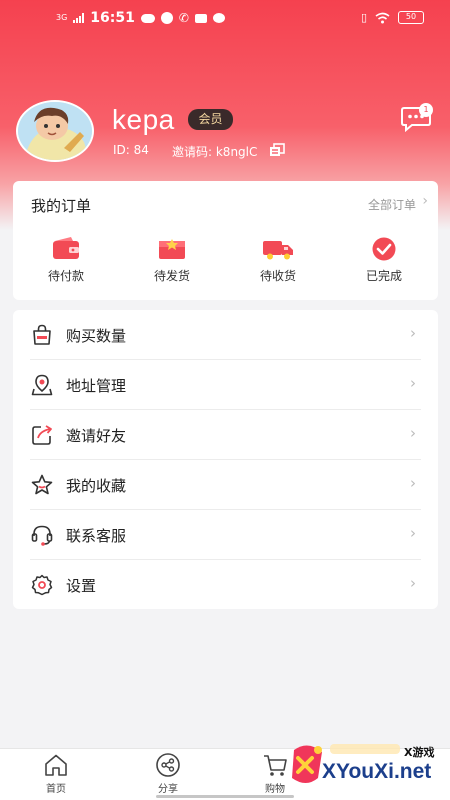 Image resolution: width=450 pixels, height=800 pixels. I want to click on all-orders-link: 全部订单, so click(392, 204).